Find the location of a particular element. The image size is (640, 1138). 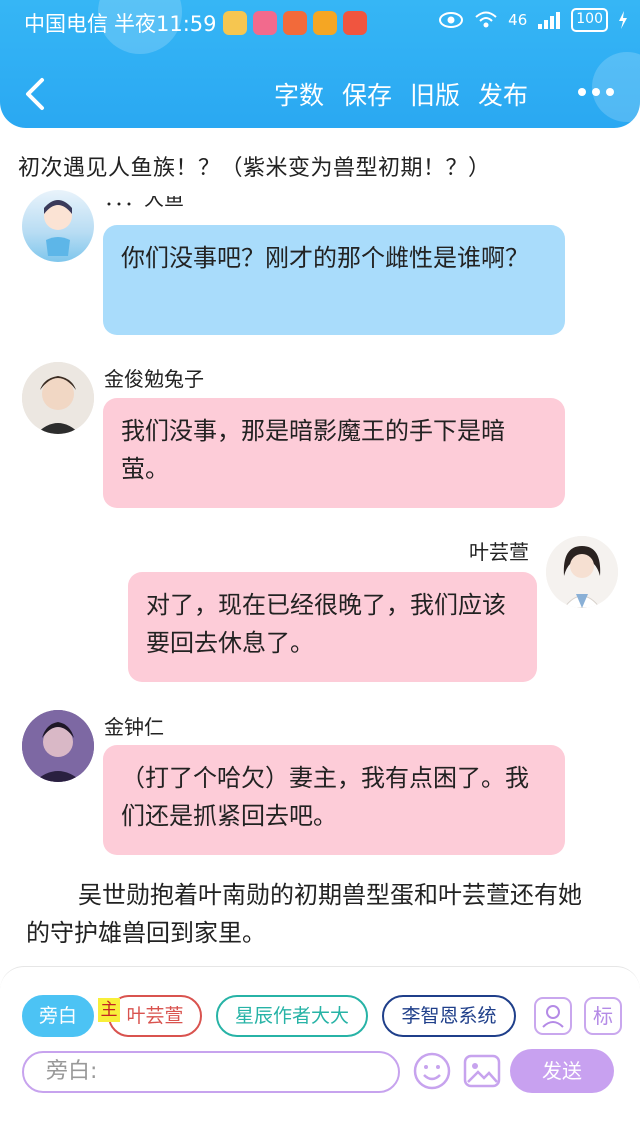

carrier-name: 中国电信 is located at coordinates (66, 24).